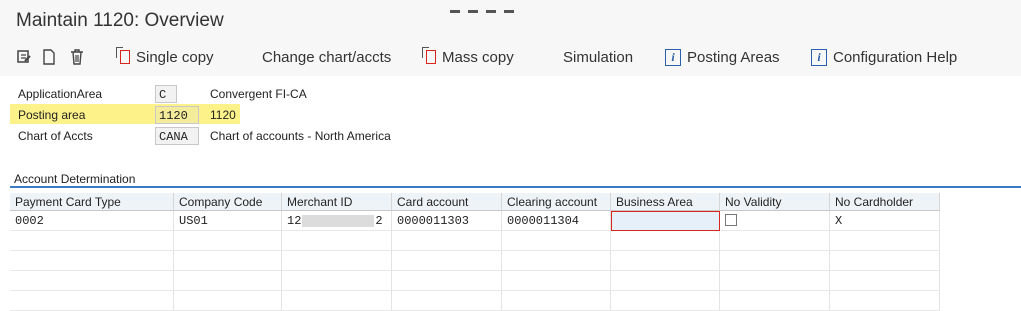 This screenshot has height=311, width=1021. Describe the element at coordinates (486, 6) in the screenshot. I see `window-controls` at that location.